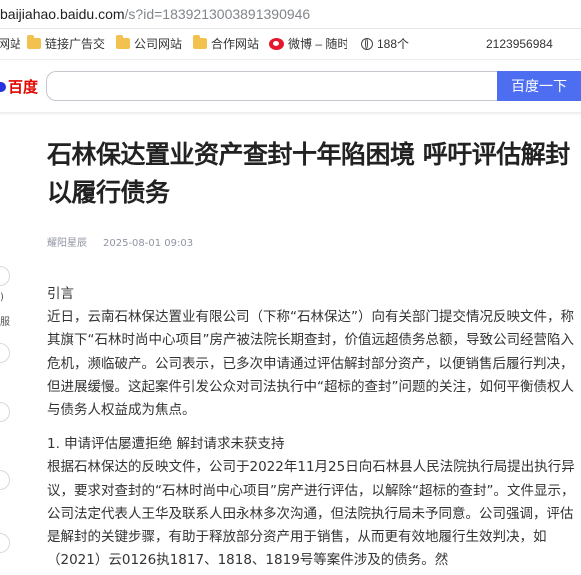 The width and height of the screenshot is (581, 575). What do you see at coordinates (271, 86) in the screenshot?
I see `search-input` at bounding box center [271, 86].